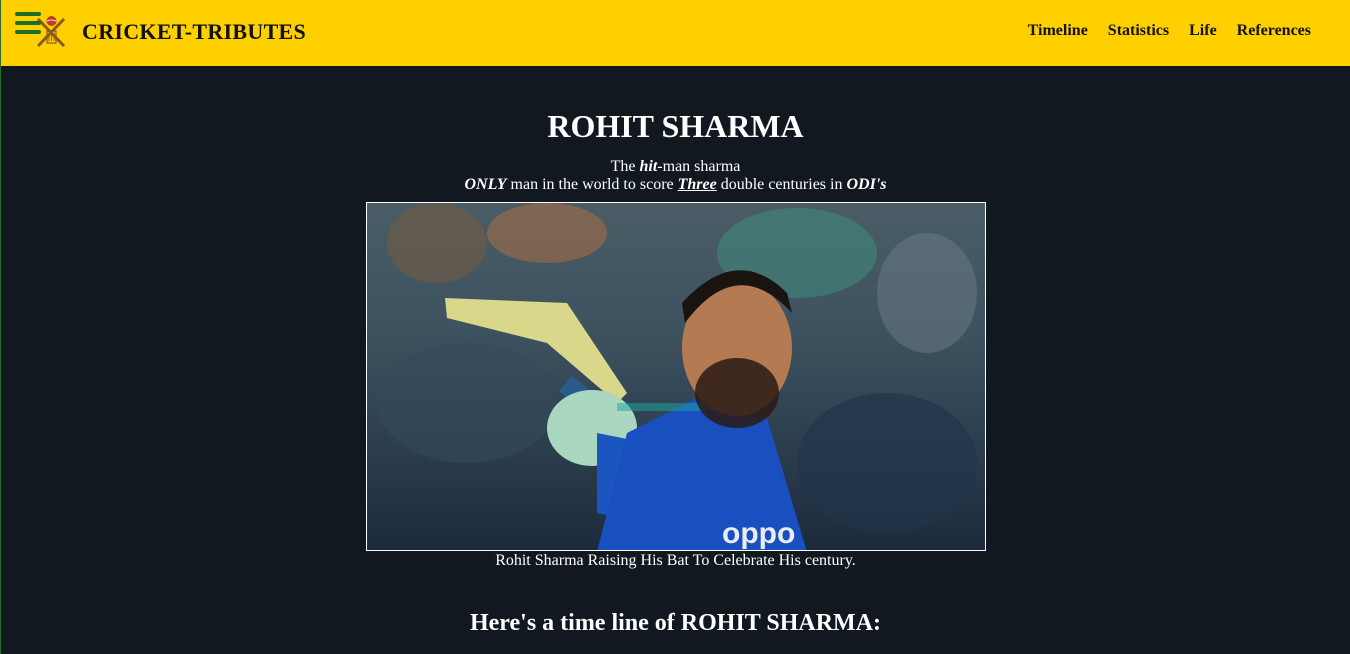 The height and width of the screenshot is (654, 1350). What do you see at coordinates (648, 166) in the screenshot?
I see `subtitle-emphasis-hit: hit` at bounding box center [648, 166].